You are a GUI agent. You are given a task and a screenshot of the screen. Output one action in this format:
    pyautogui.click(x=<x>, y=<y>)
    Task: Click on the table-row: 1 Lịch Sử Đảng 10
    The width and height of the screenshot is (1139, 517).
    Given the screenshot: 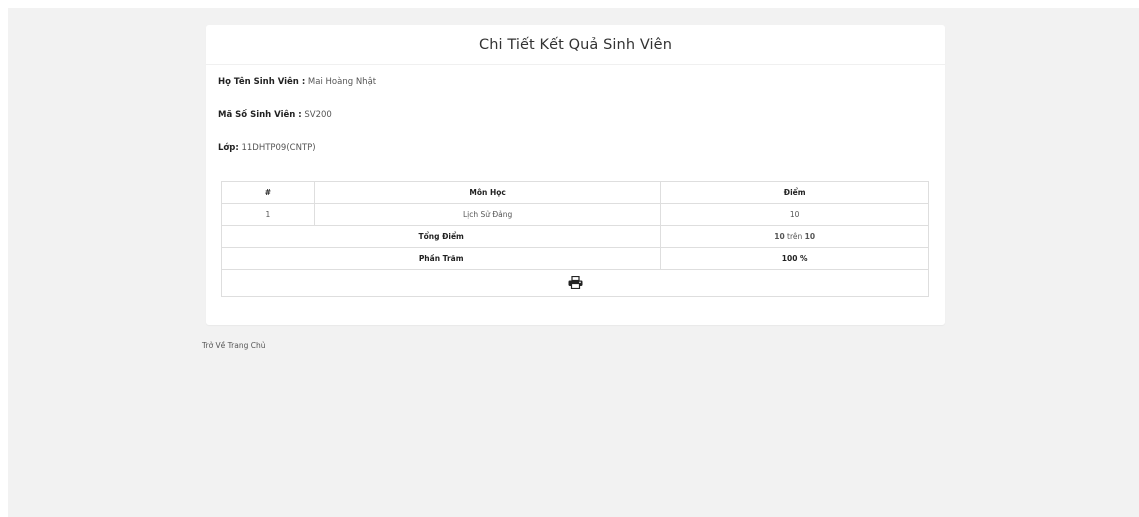 What is the action you would take?
    pyautogui.click(x=575, y=214)
    